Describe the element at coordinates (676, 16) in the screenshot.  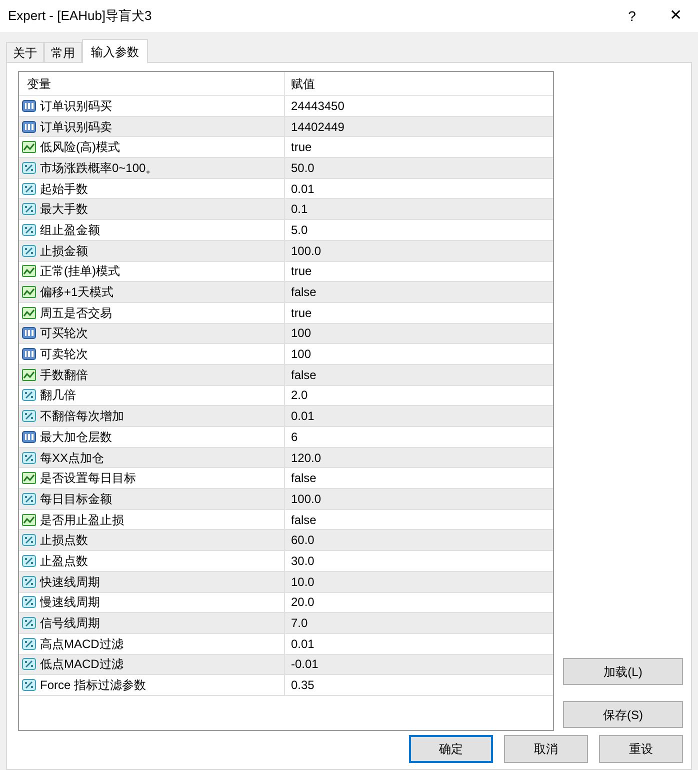
I see `close-button: ✕` at that location.